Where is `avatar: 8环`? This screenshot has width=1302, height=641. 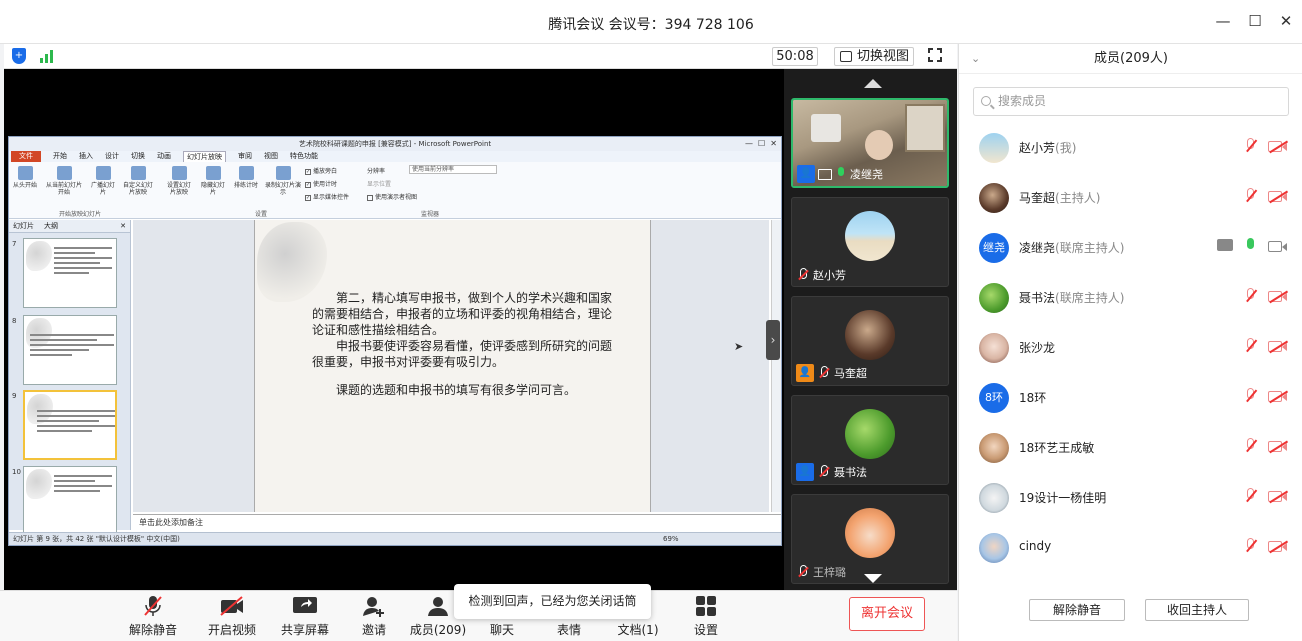
avatar: 8环 is located at coordinates (994, 398).